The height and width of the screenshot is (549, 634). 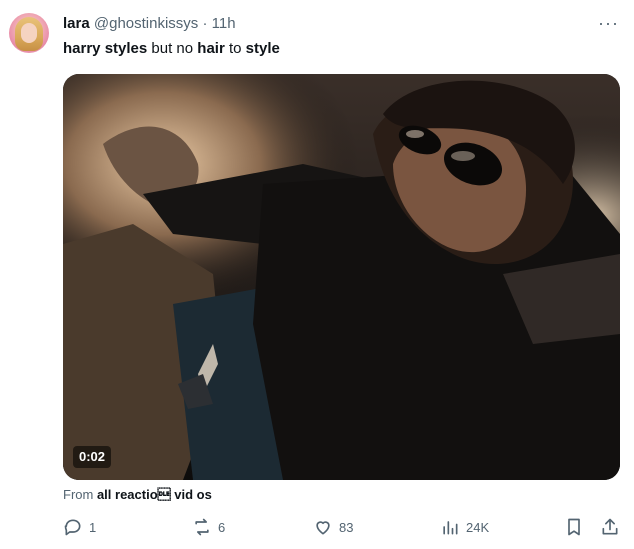 What do you see at coordinates (222, 527) in the screenshot?
I see `repost-count: 6` at bounding box center [222, 527].